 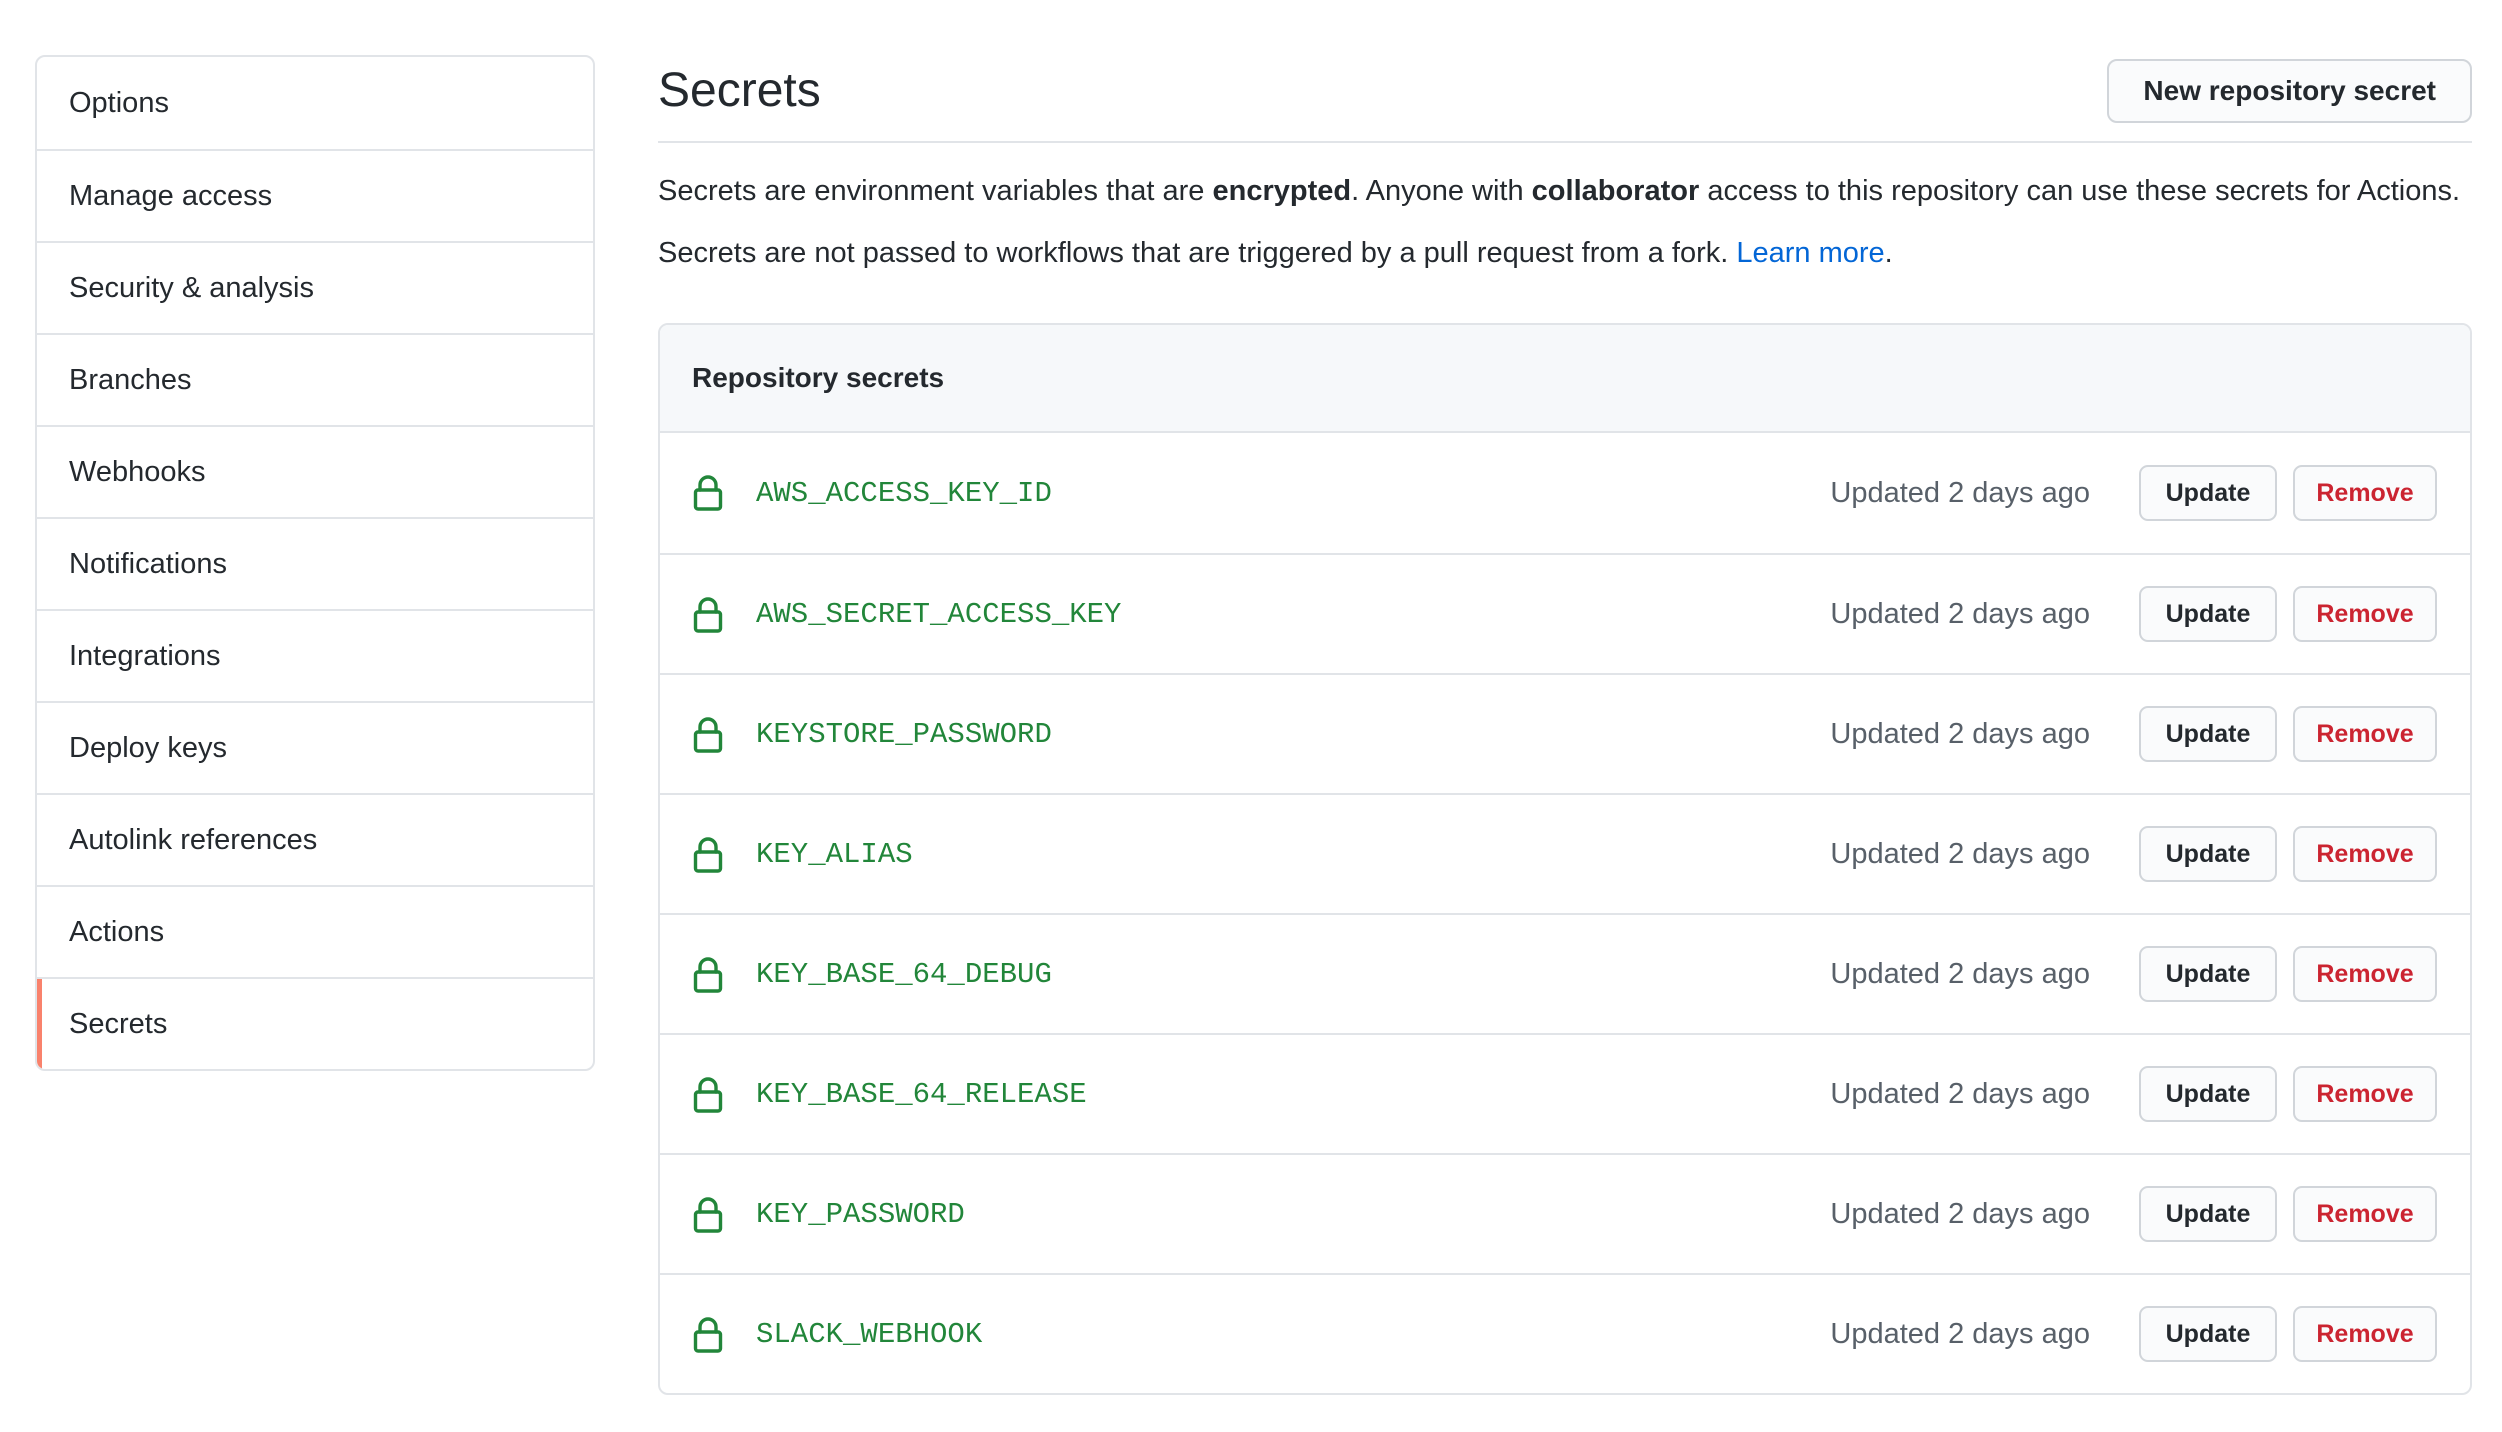 What do you see at coordinates (315, 471) in the screenshot?
I see `sidebar-item-webhooks: Webhooks` at bounding box center [315, 471].